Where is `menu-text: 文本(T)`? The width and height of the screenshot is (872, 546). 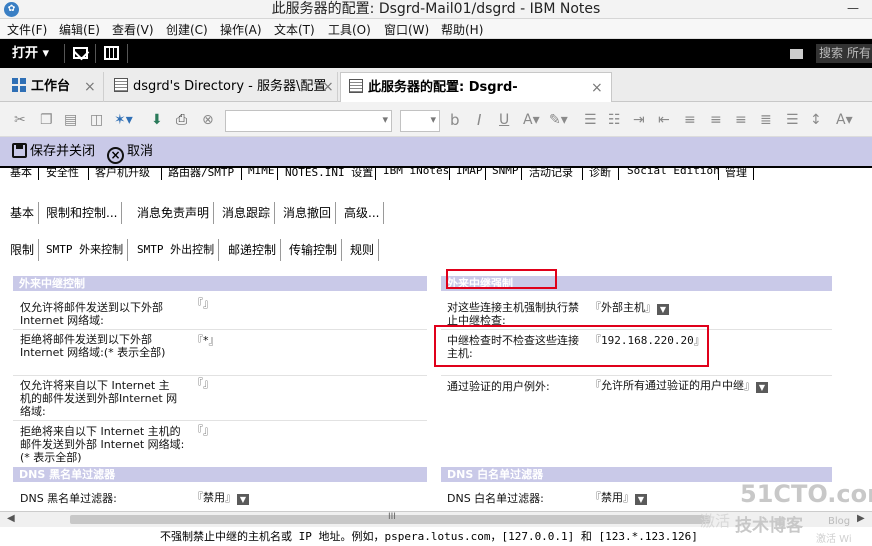 menu-text: 文本(T) is located at coordinates (294, 29).